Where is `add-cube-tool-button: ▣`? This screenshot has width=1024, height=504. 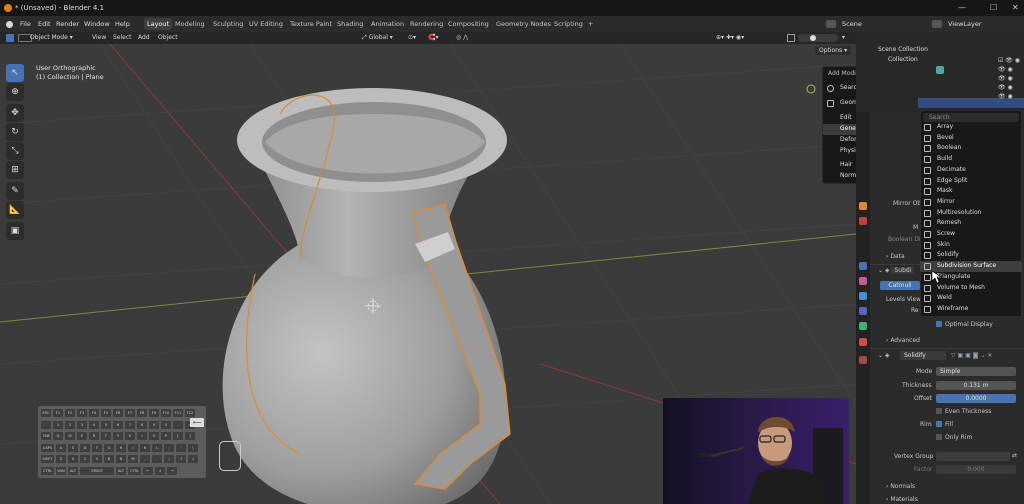 add-cube-tool-button: ▣ is located at coordinates (15, 231).